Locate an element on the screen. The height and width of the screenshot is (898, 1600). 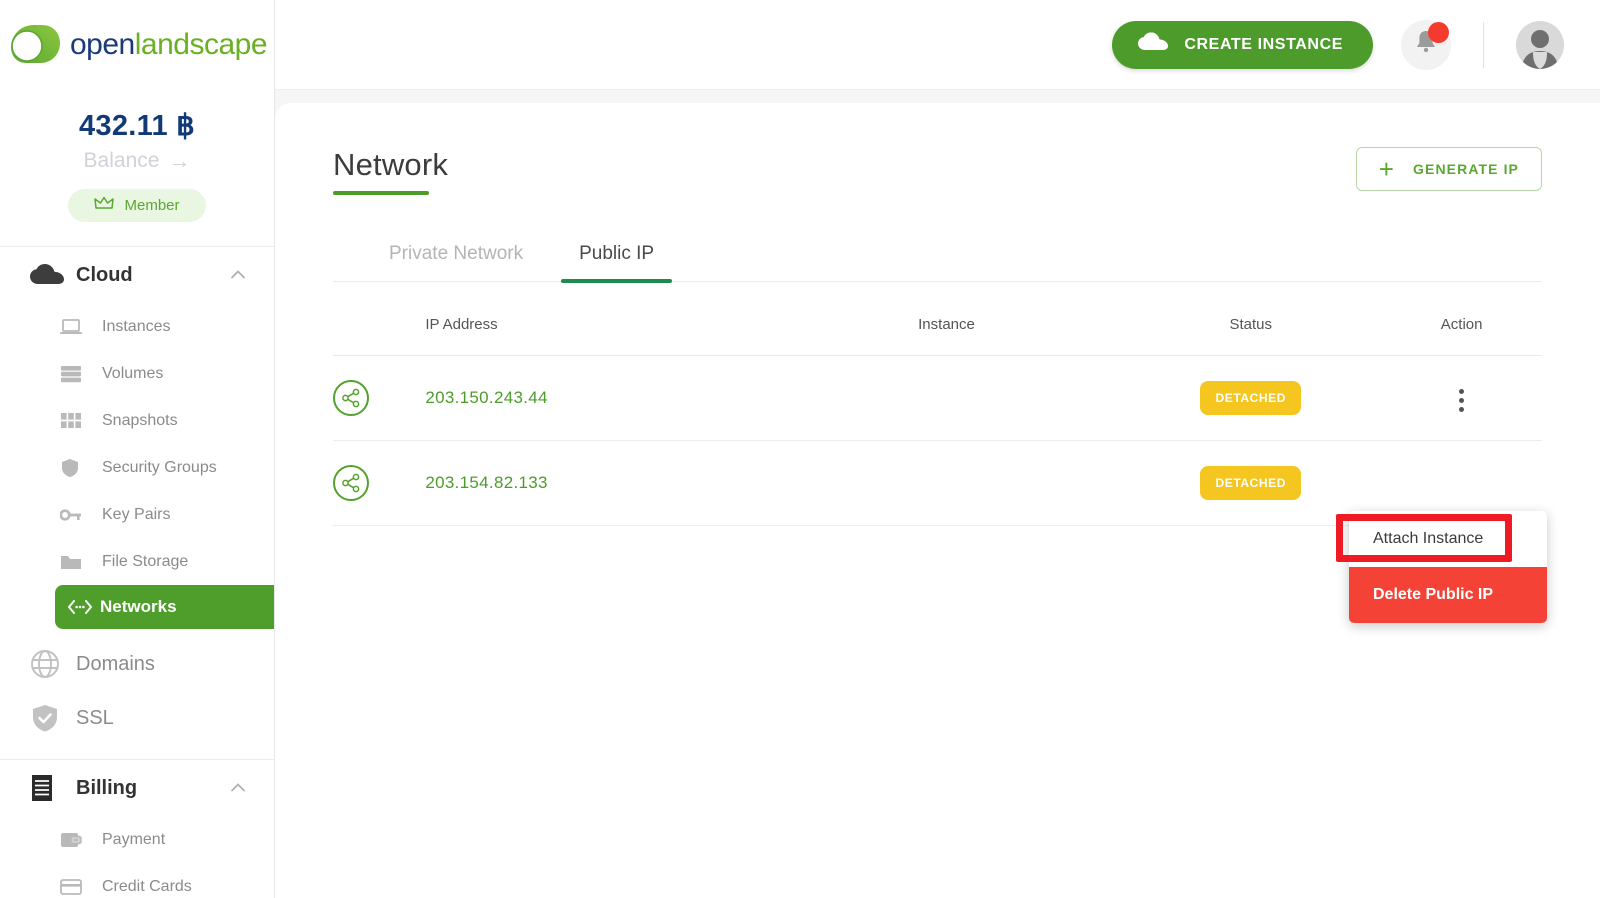
sidebar-item-security-groups: Security Groups is located at coordinates (137, 467).